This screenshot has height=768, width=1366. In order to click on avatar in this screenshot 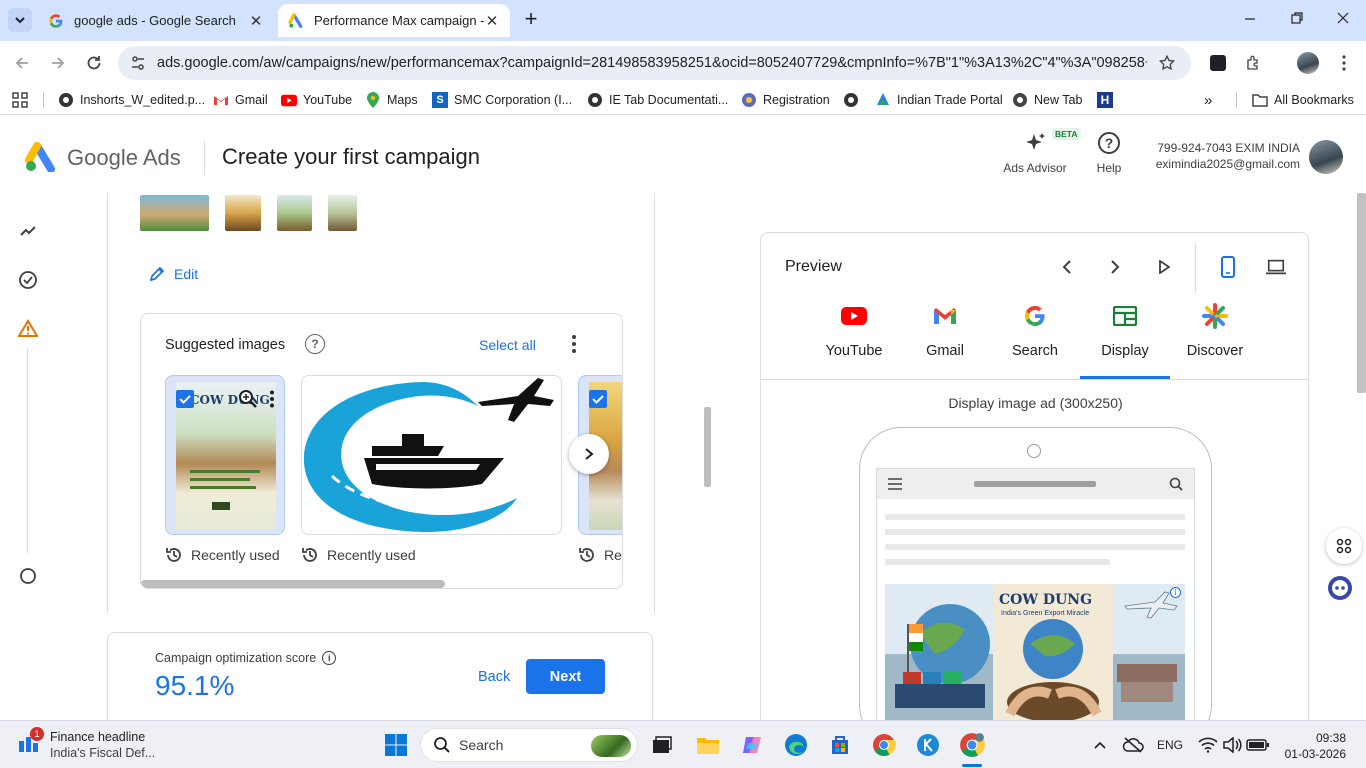, I will do `click(1326, 157)`.